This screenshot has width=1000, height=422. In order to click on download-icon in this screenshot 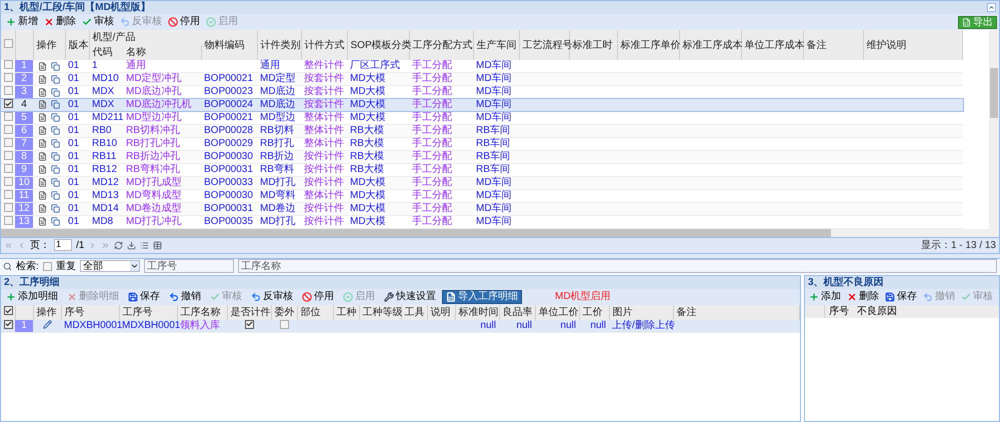, I will do `click(131, 245)`.